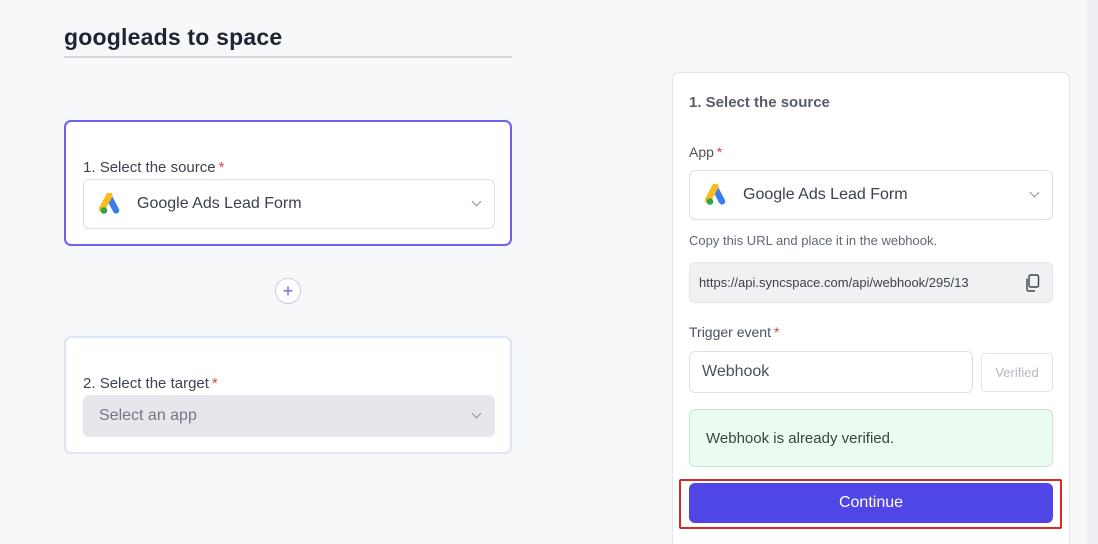  Describe the element at coordinates (289, 416) in the screenshot. I see `target-app-select: Select an app` at that location.